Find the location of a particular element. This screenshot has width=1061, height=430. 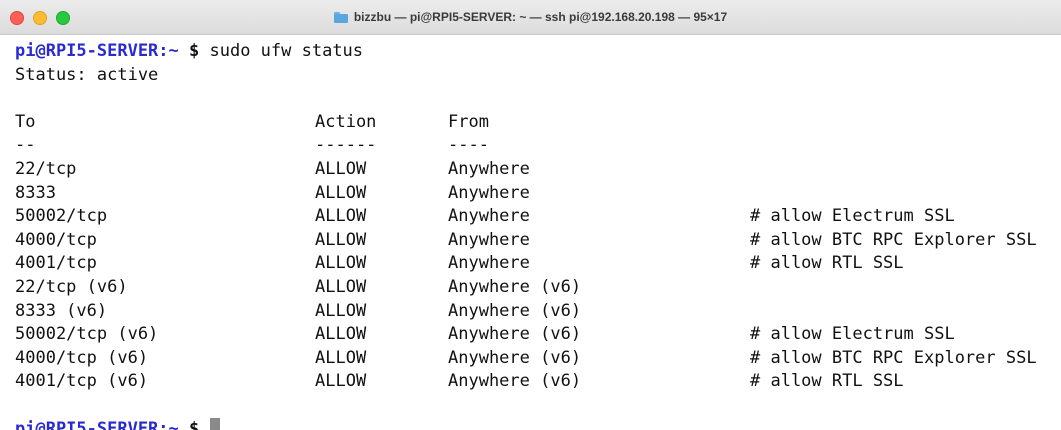

rule-to: 4000/tcp (v6) is located at coordinates (82, 357).